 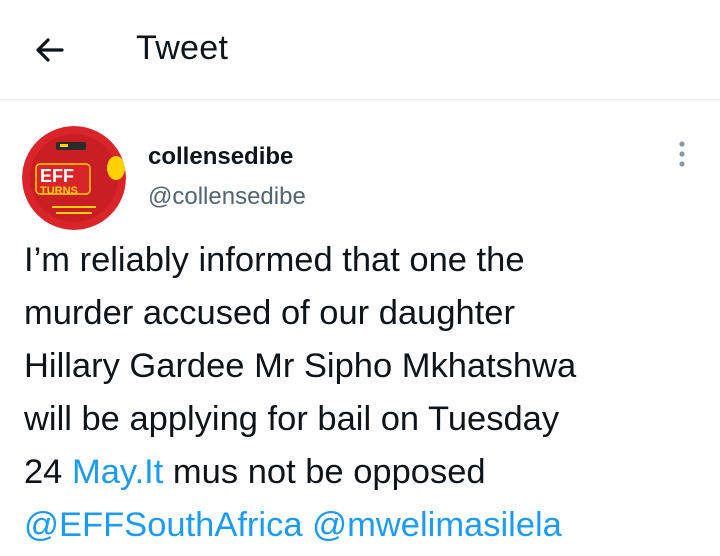 I want to click on eff-turns-logo: EFF TURNS, so click(x=74, y=178).